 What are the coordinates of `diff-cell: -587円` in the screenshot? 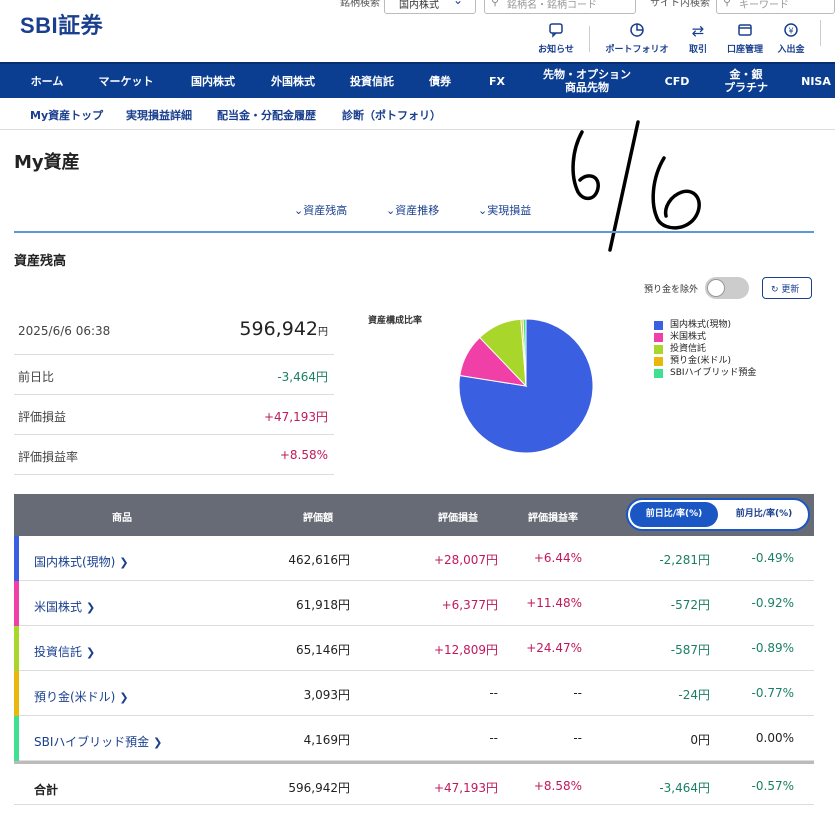 It's located at (690, 650).